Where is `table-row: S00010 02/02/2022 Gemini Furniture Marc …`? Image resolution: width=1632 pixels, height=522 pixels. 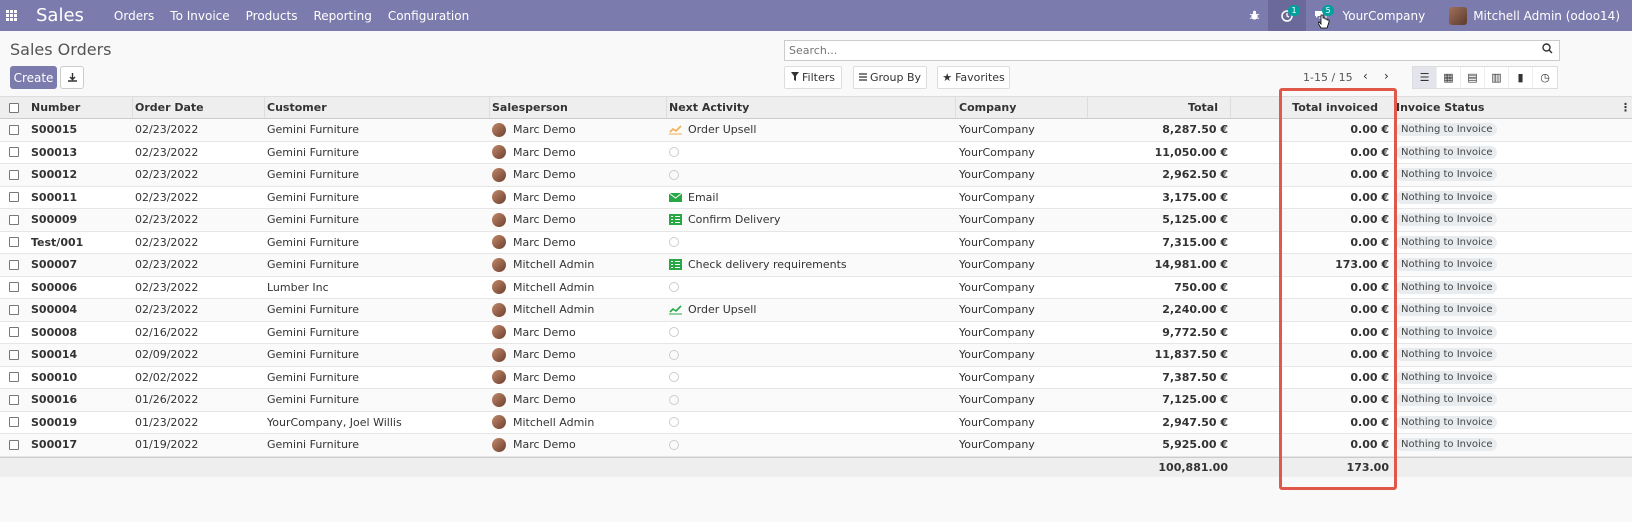
table-row: S00010 02/02/2022 Gemini Furniture Marc … is located at coordinates (816, 377).